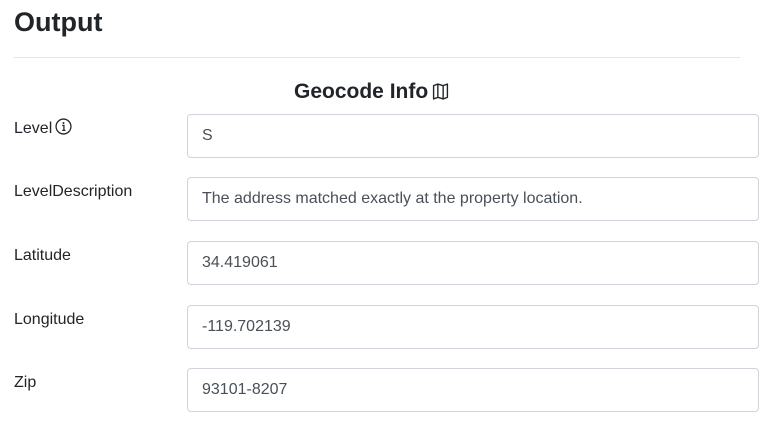 The image size is (768, 443). I want to click on latitude-row: Latitude, so click(384, 264).